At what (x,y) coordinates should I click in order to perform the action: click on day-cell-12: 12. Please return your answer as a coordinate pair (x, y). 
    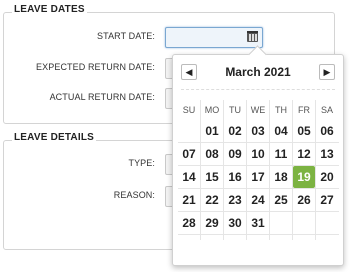
    Looking at the image, I should click on (304, 154).